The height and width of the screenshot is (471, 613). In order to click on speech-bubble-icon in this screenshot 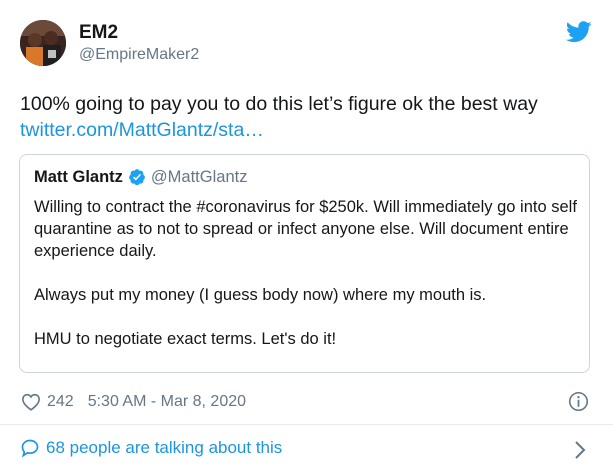, I will do `click(30, 448)`.